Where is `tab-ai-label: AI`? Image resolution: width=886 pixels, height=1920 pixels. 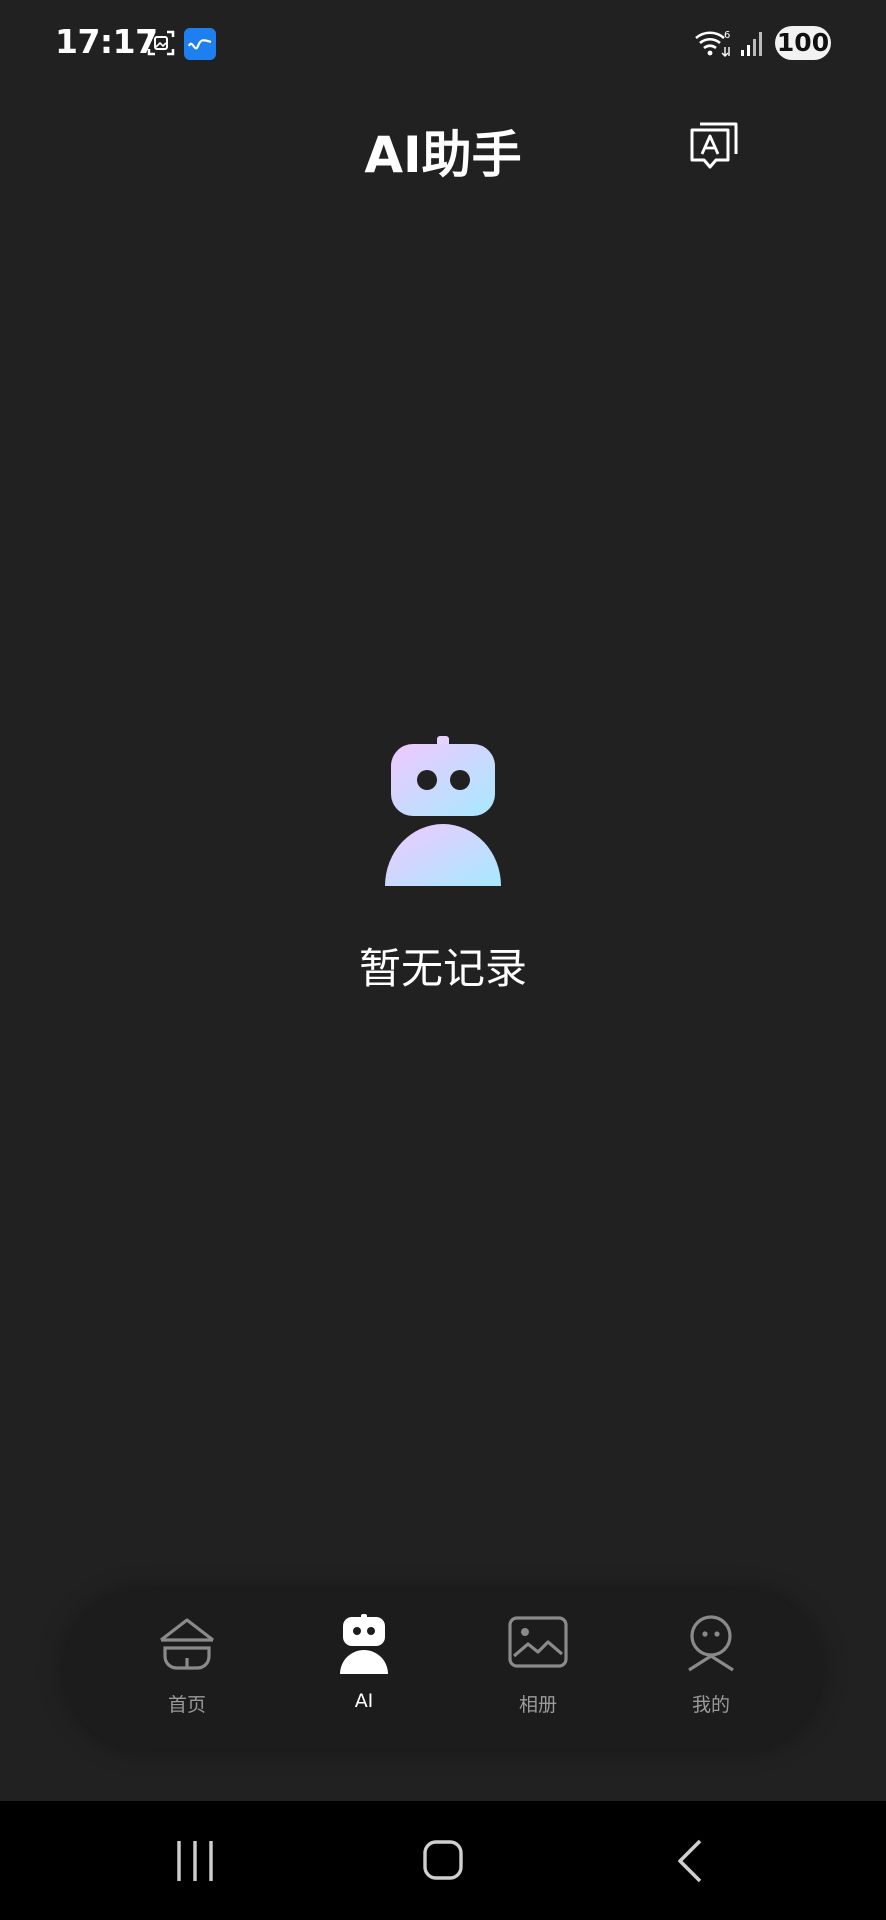
tab-ai-label: AI is located at coordinates (364, 1701).